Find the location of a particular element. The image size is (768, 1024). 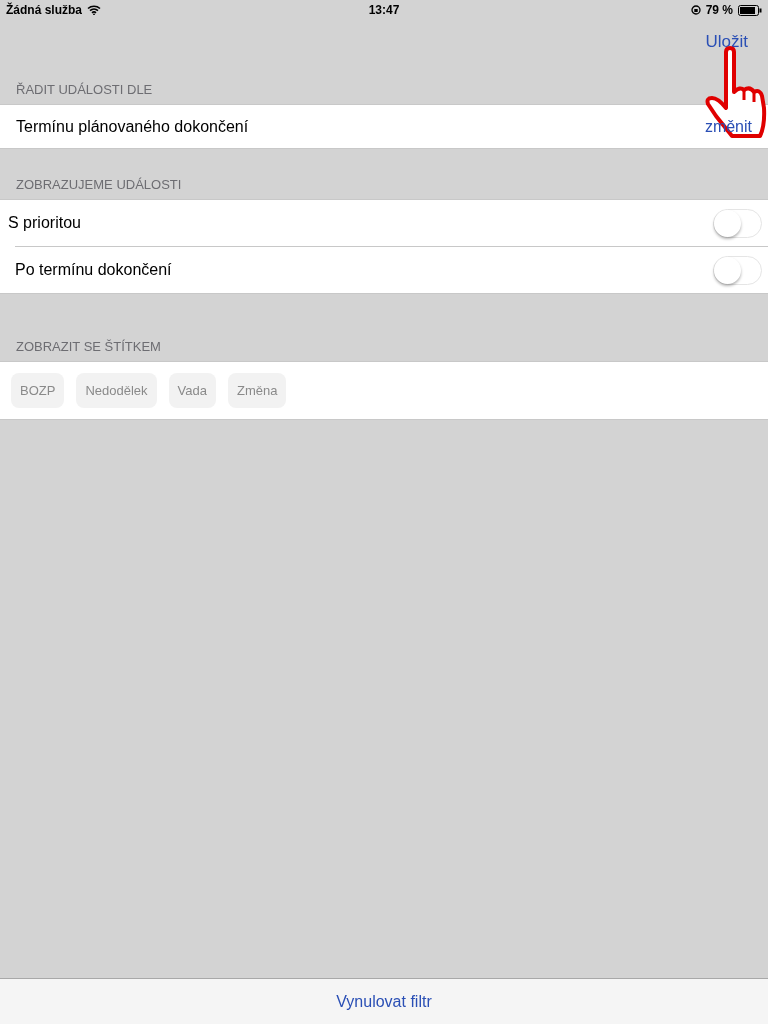

filter-label: S prioritou is located at coordinates (44, 223).